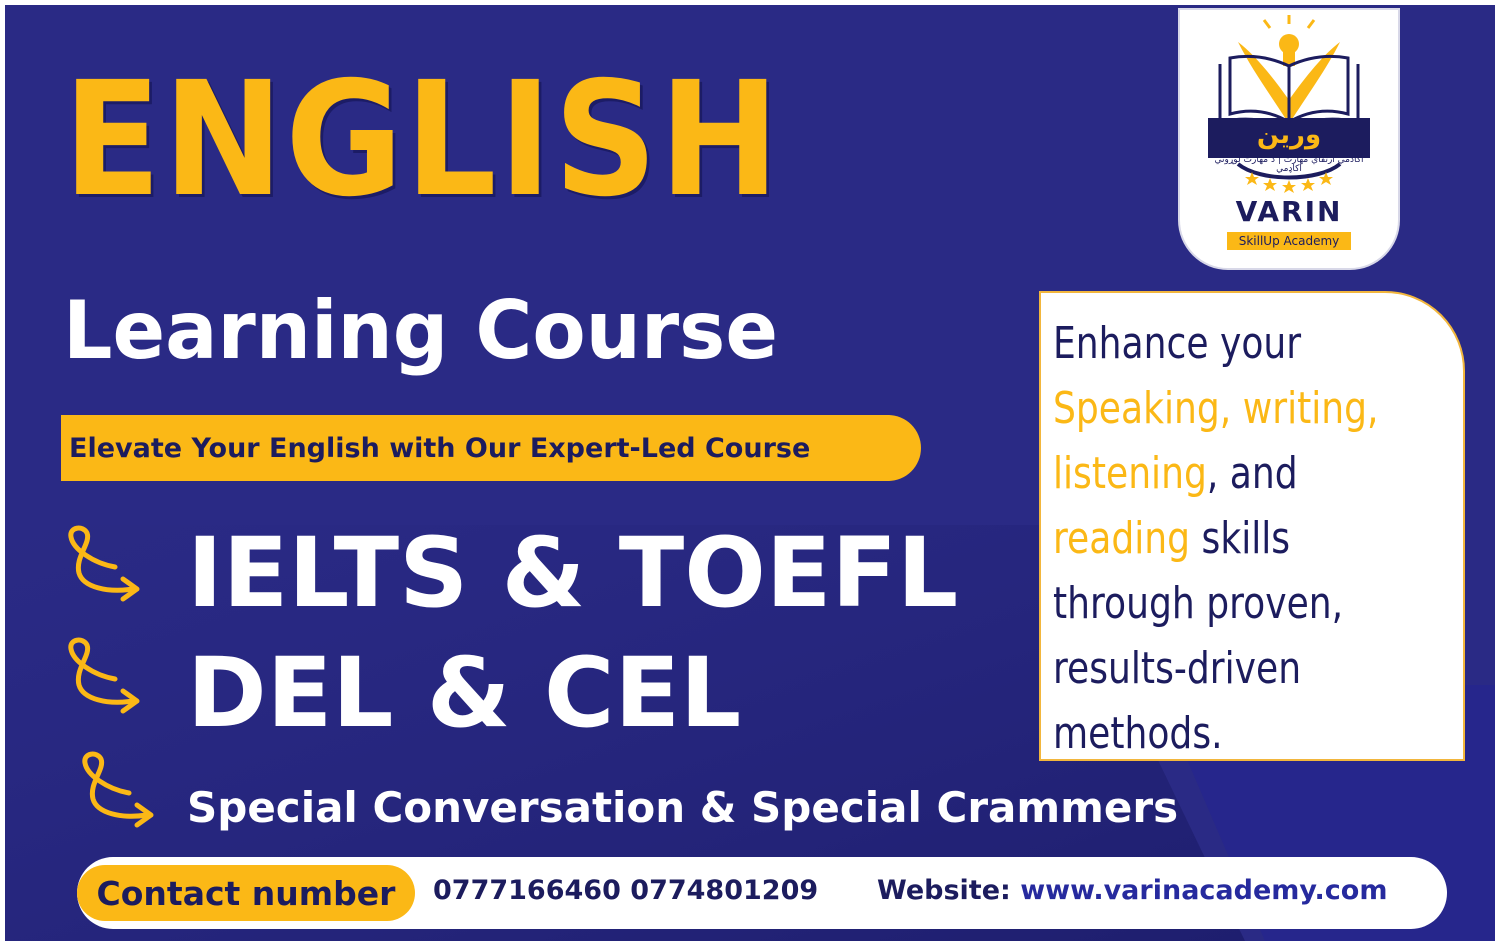  I want to click on course-del-cel: DEL & CEL, so click(464, 693).